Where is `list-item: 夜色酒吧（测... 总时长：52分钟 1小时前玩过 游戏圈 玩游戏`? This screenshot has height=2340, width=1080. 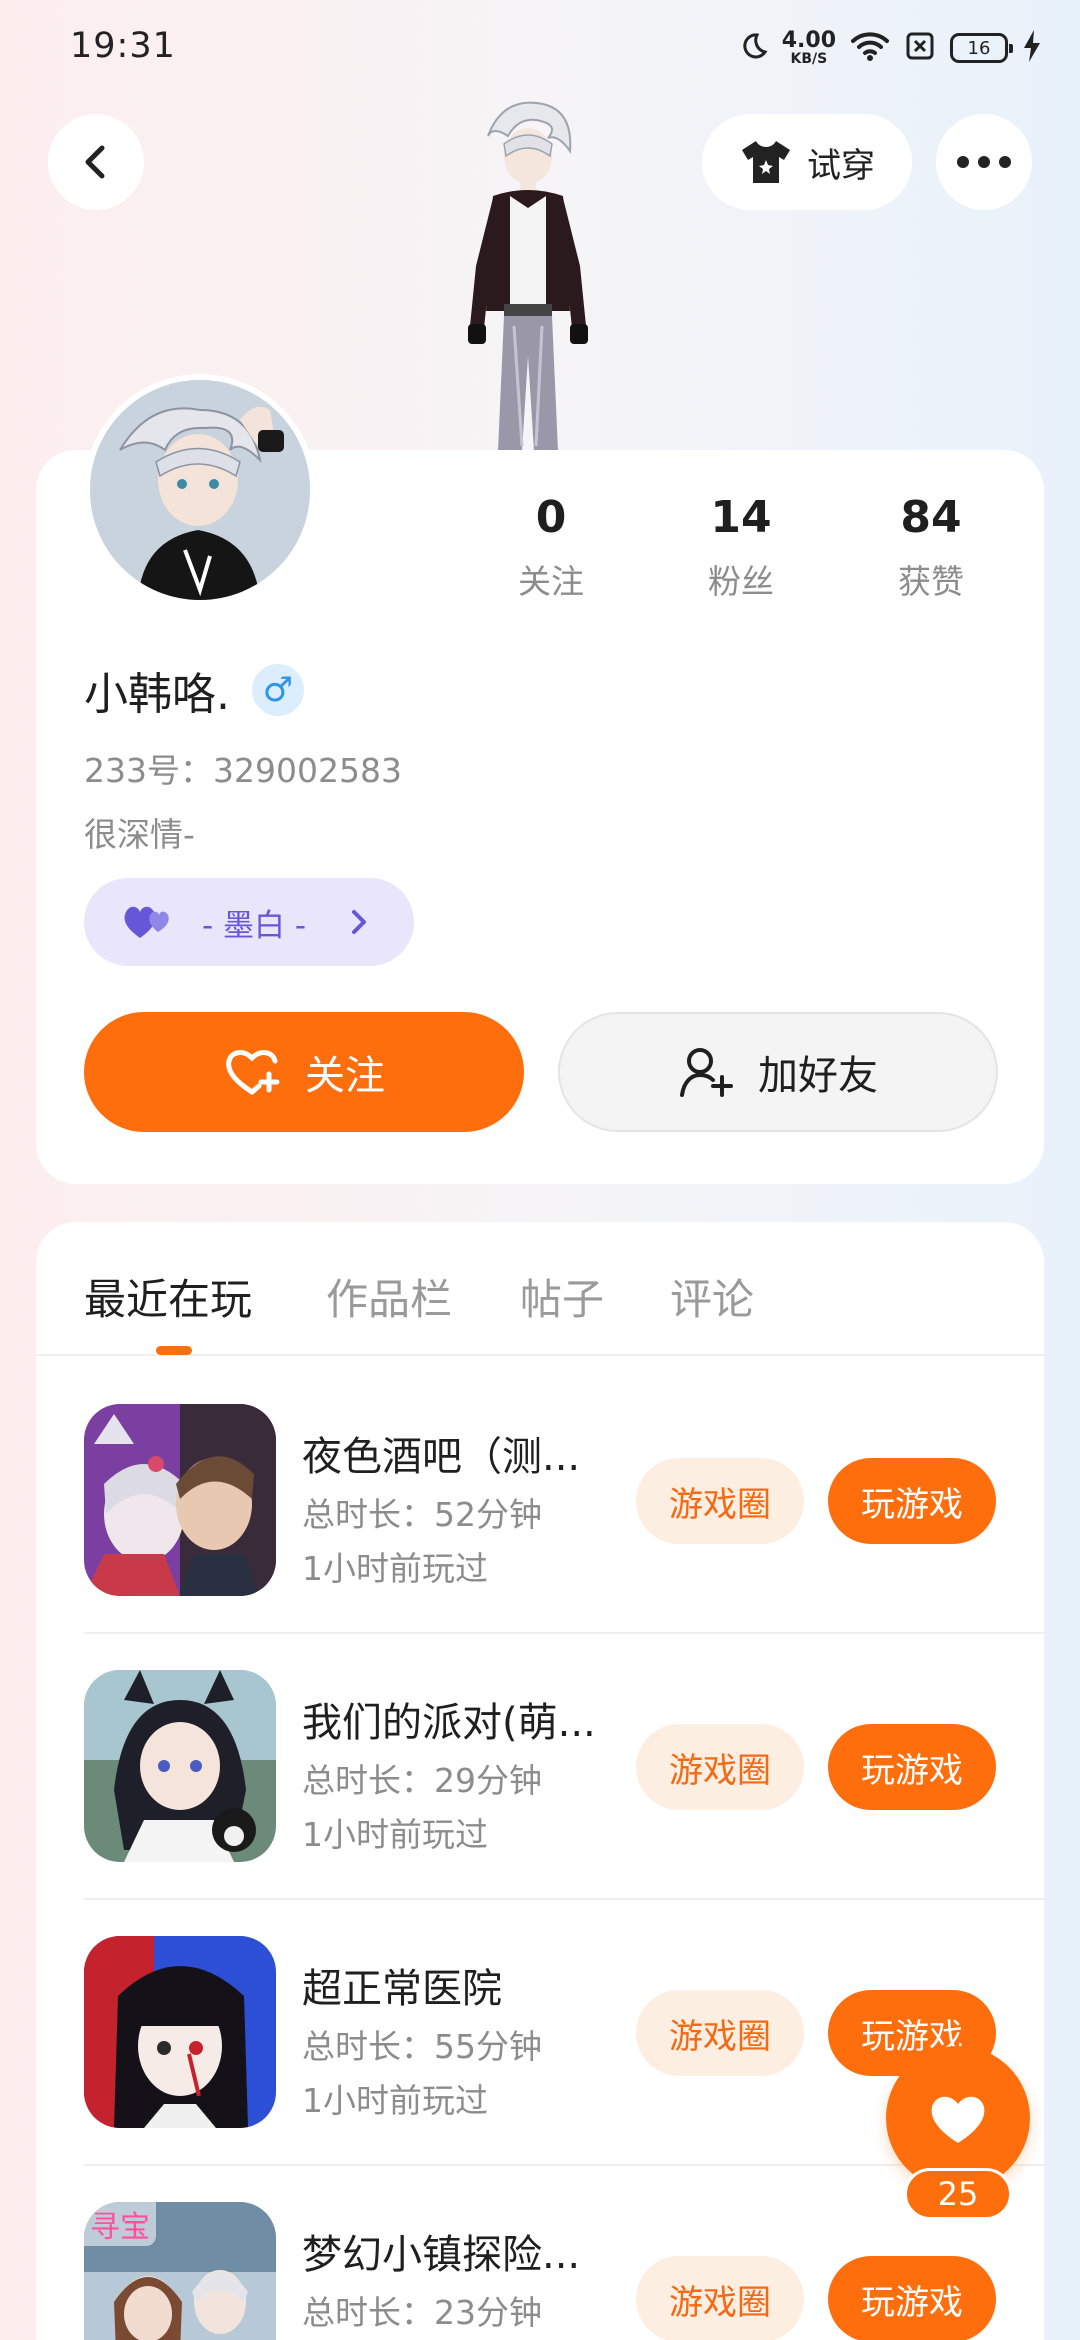
list-item: 夜色酒吧（测... 总时长：52分钟 1小时前玩过 游戏圈 玩游戏 is located at coordinates (540, 1500).